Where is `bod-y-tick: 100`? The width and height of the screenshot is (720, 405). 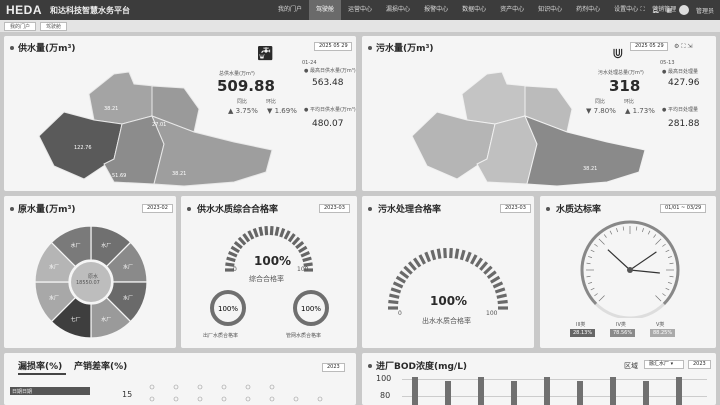 bod-y-tick: 100 is located at coordinates (384, 378).